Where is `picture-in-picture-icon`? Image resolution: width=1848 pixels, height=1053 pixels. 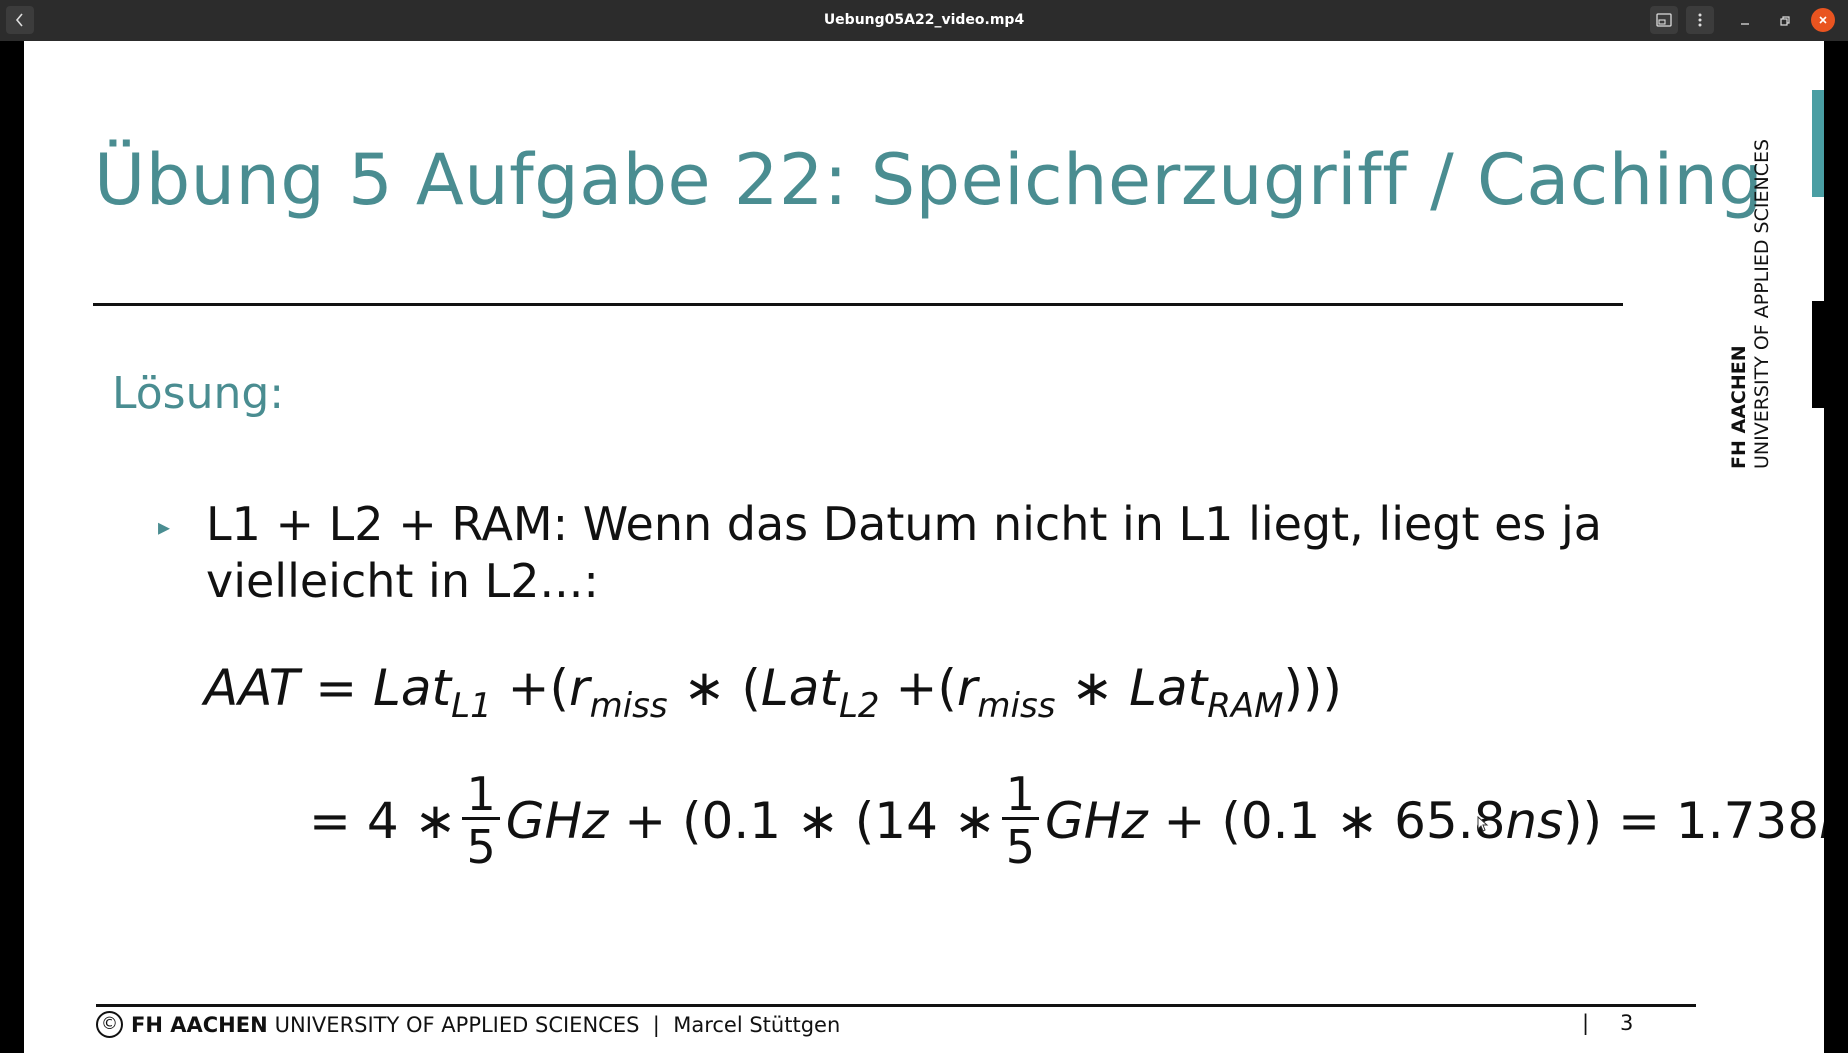
picture-in-picture-icon is located at coordinates (1664, 20).